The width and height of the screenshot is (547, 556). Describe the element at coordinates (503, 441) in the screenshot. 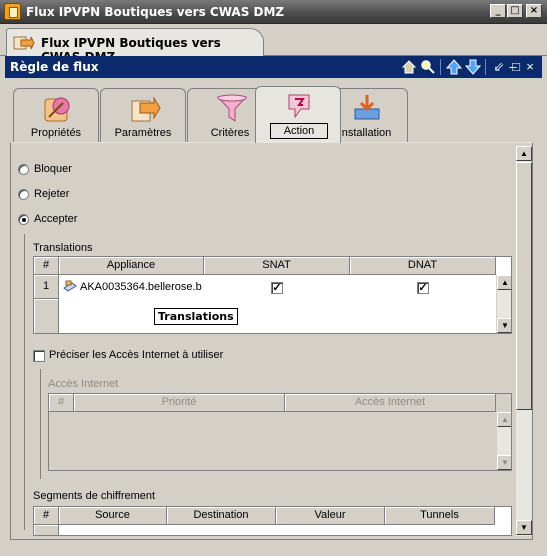

I see `internet-scrollbar: ▲ ▼` at that location.